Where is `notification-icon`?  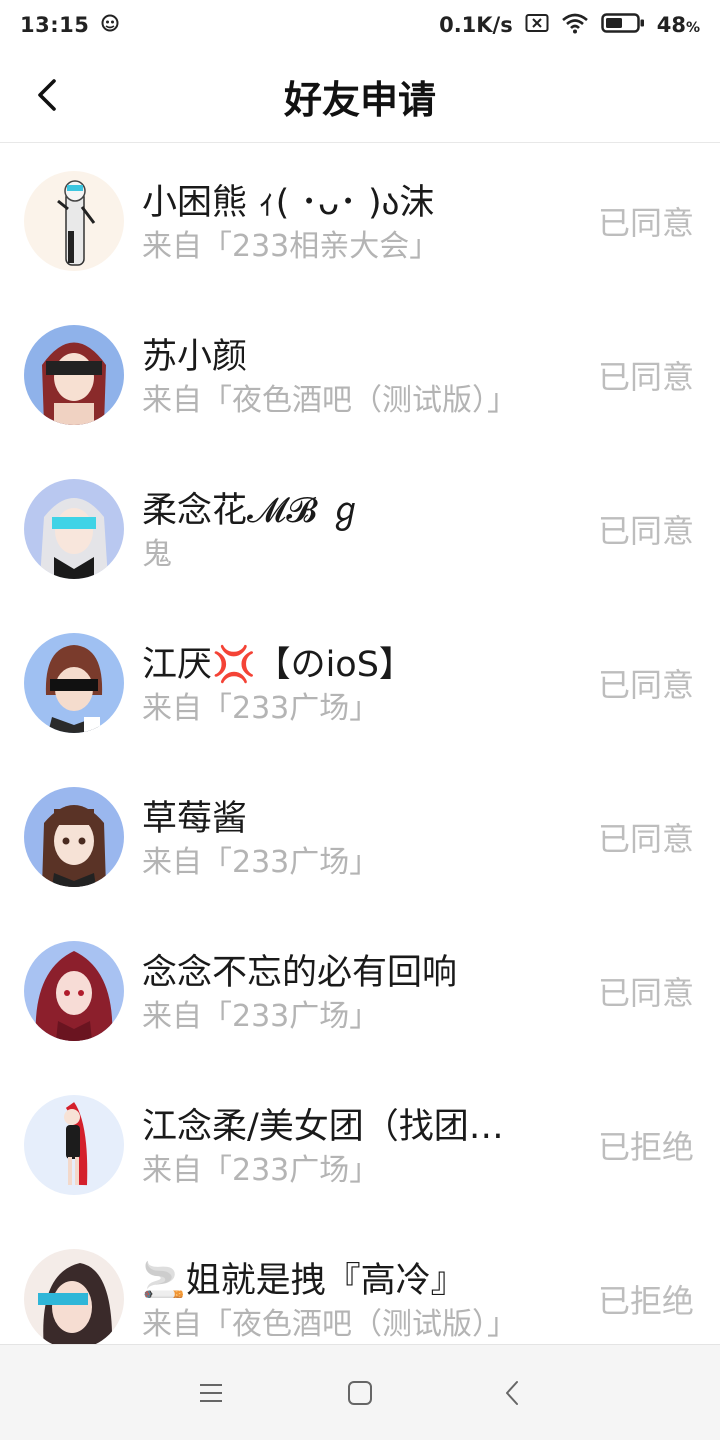
notification-icon is located at coordinates (110, 25).